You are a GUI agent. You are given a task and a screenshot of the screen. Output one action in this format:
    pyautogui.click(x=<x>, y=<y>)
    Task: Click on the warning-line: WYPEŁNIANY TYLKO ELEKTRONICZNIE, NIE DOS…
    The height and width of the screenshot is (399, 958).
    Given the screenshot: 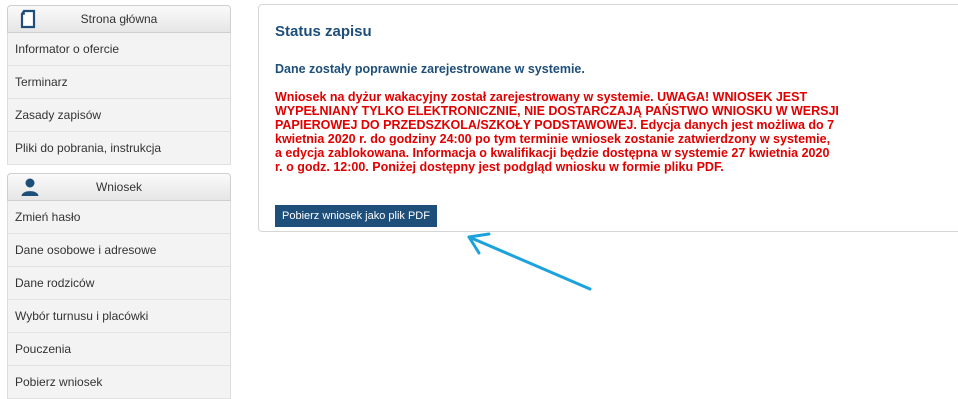 What is the action you would take?
    pyautogui.click(x=557, y=111)
    